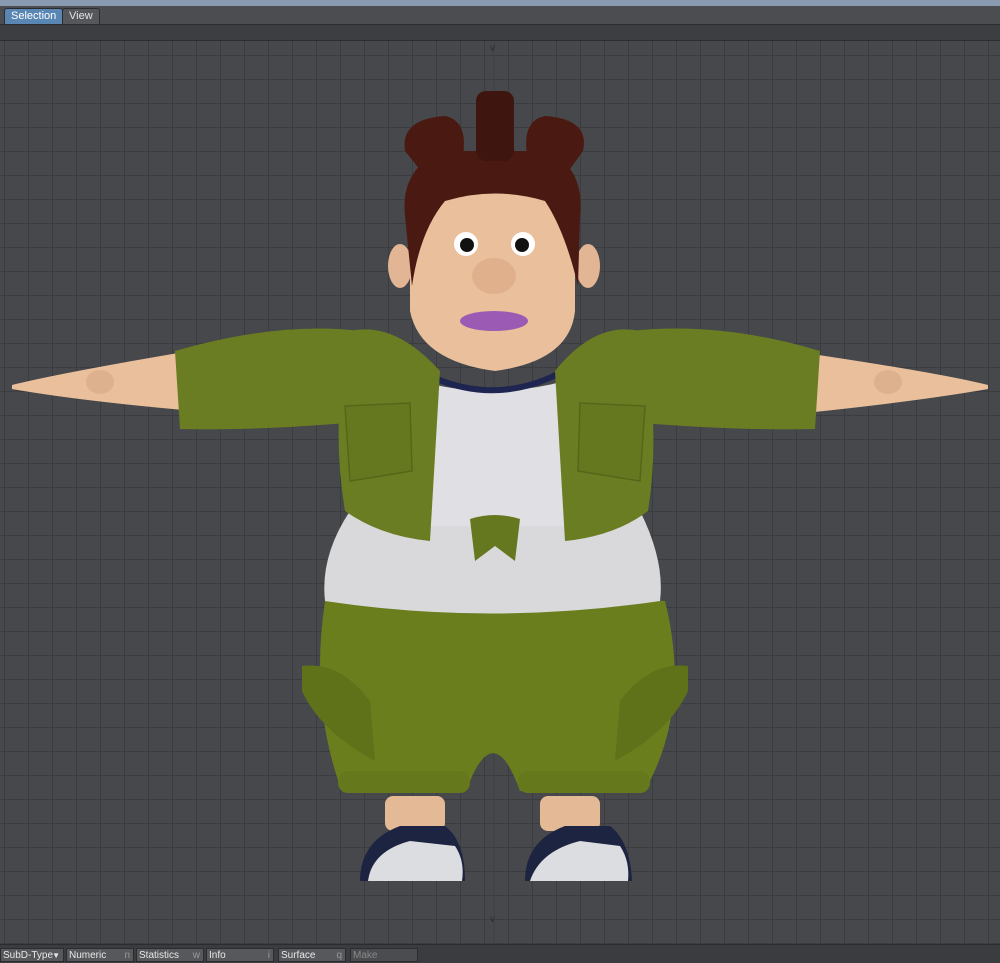 The width and height of the screenshot is (1000, 963). What do you see at coordinates (570, 813) in the screenshot?
I see `right-ankle` at bounding box center [570, 813].